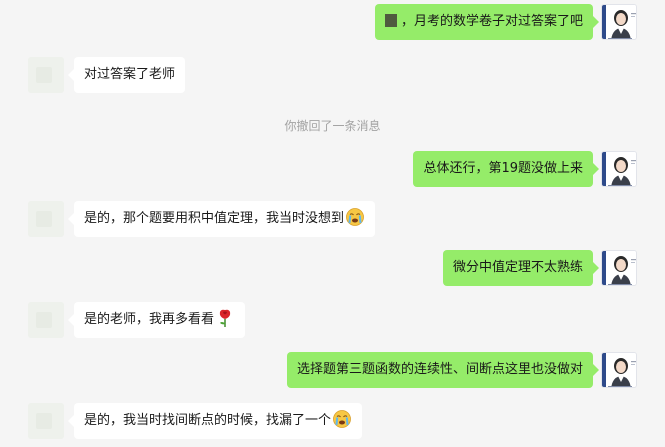  I want to click on redacted-name-block, so click(390, 20).